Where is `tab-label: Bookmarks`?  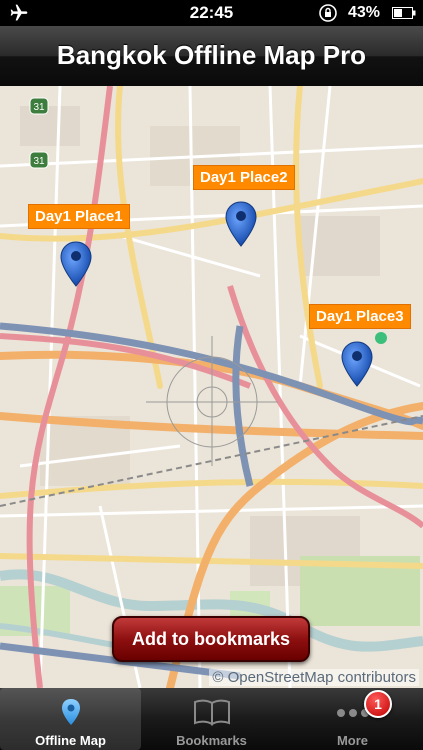
tab-label: Bookmarks is located at coordinates (211, 740).